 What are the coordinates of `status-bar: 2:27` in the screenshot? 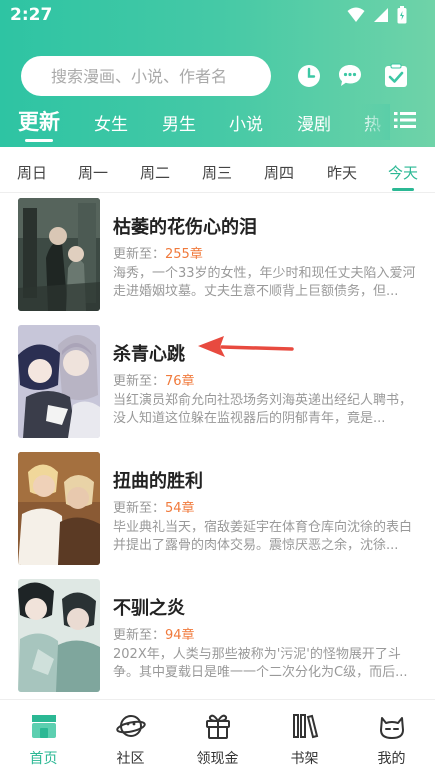 It's located at (217, 16).